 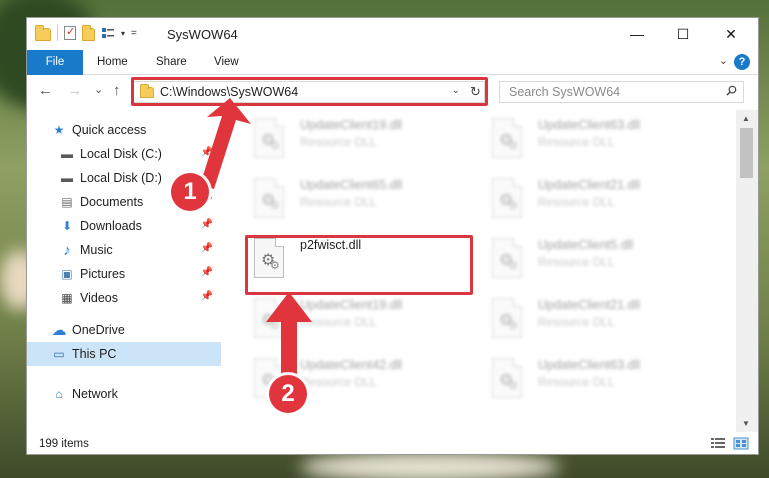 I want to click on file-tile: ⚙ ⚙ UpdateClient65.dll Resource DLL, so click(x=365, y=201).